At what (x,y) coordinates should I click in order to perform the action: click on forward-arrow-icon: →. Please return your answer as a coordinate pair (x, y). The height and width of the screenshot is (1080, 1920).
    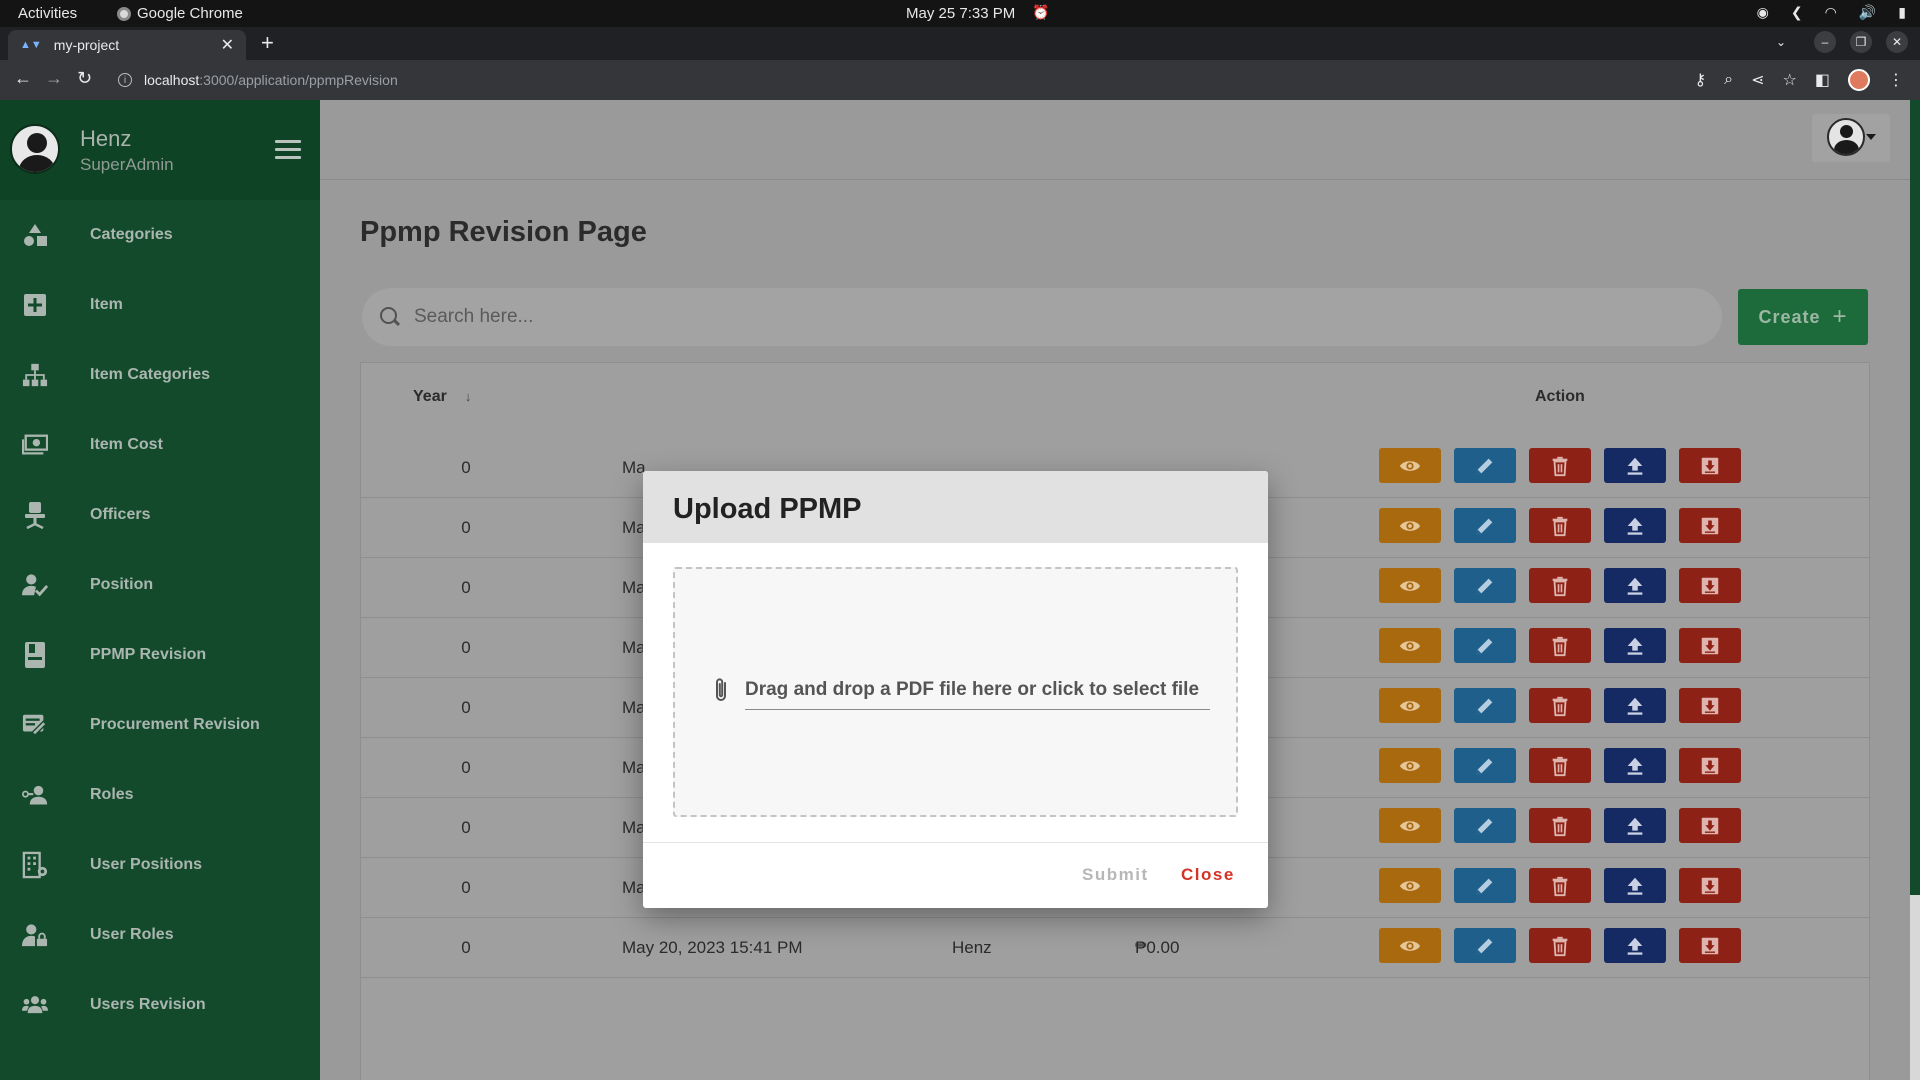
    Looking at the image, I should click on (54, 78).